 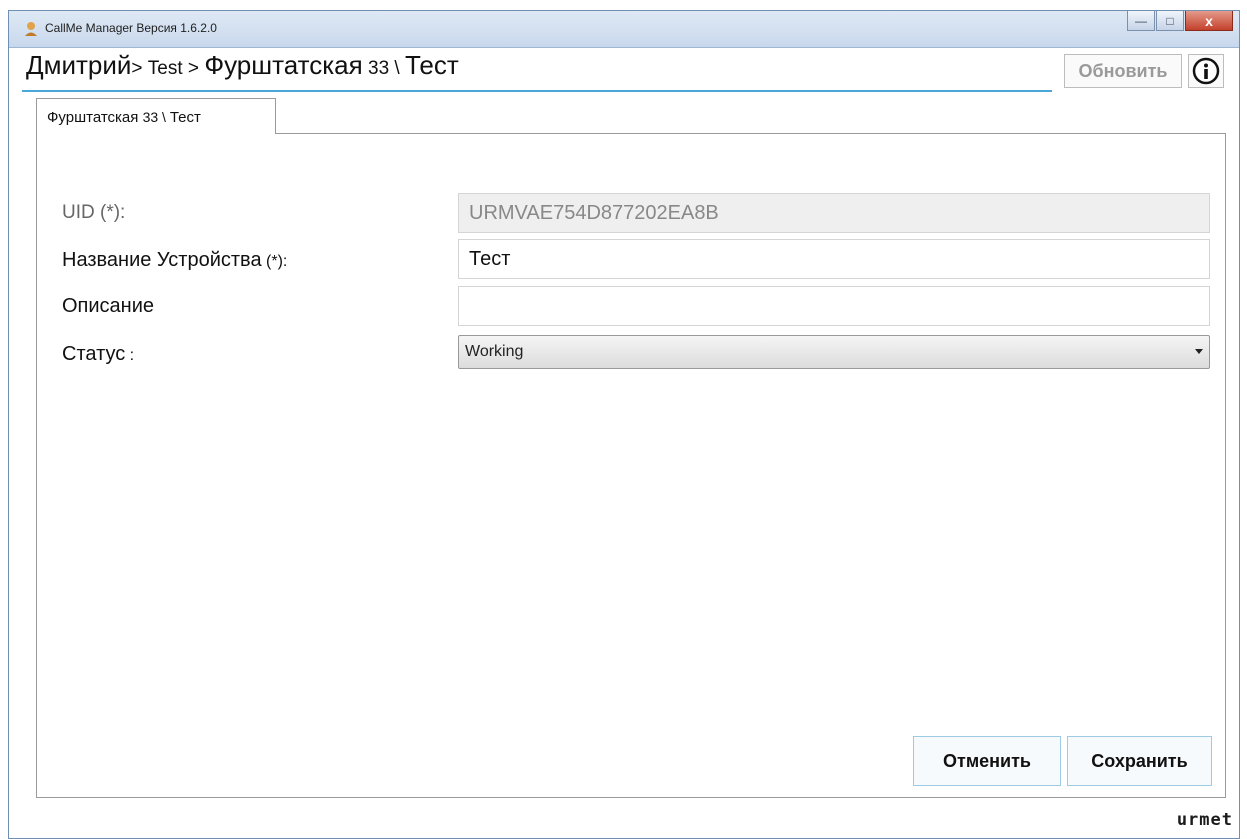 What do you see at coordinates (834, 306) in the screenshot?
I see `description-input` at bounding box center [834, 306].